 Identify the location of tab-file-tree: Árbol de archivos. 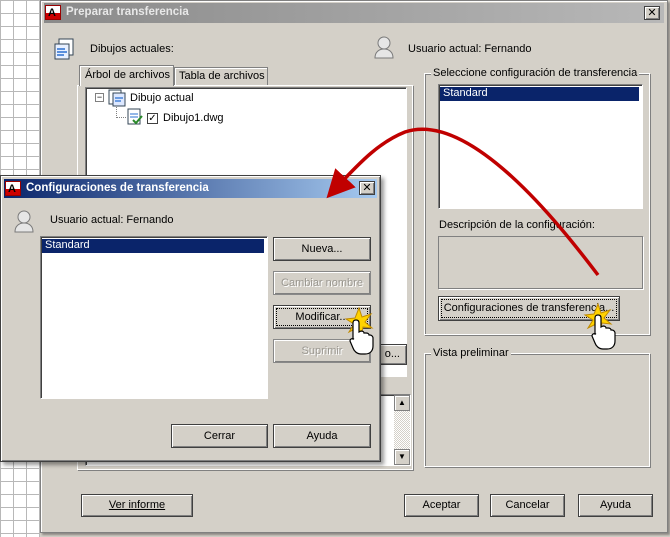
(126, 75).